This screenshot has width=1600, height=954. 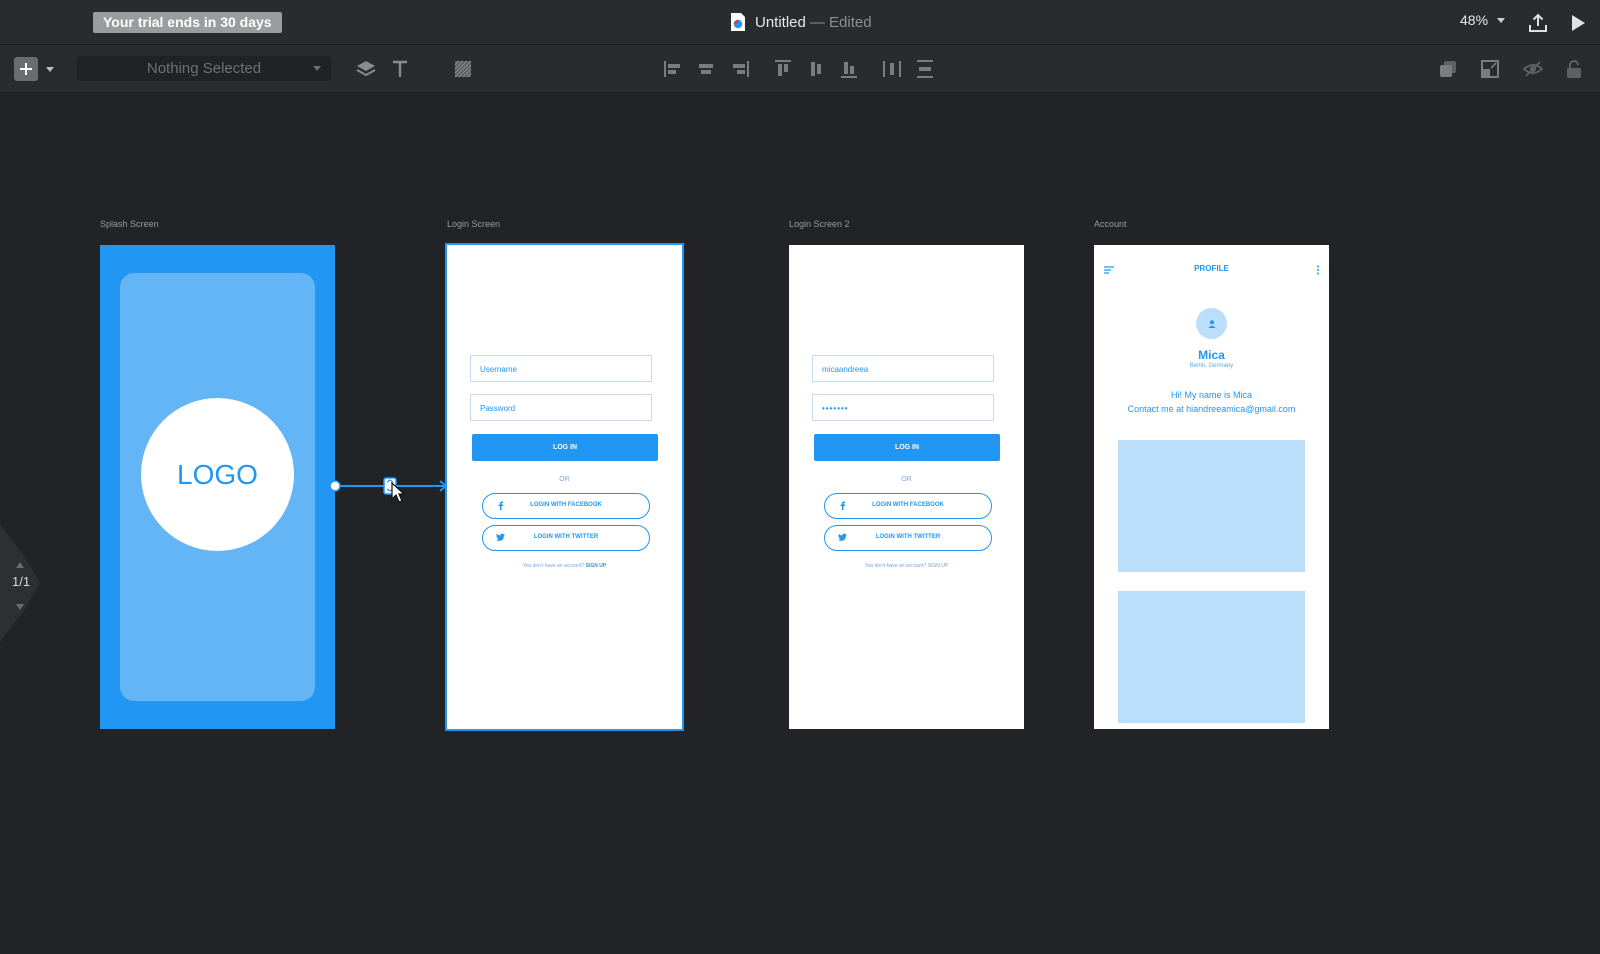 I want to click on add-button, so click(x=26, y=69).